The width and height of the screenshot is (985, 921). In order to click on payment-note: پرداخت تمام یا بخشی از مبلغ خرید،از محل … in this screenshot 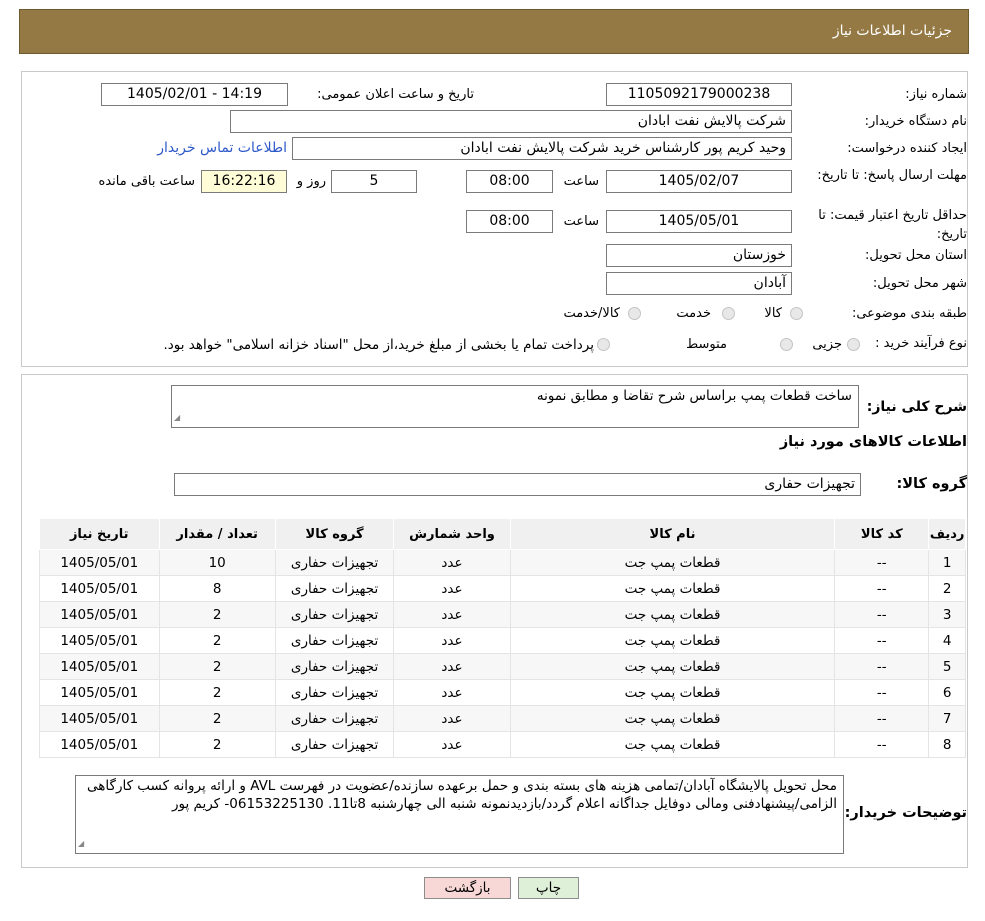, I will do `click(378, 345)`.